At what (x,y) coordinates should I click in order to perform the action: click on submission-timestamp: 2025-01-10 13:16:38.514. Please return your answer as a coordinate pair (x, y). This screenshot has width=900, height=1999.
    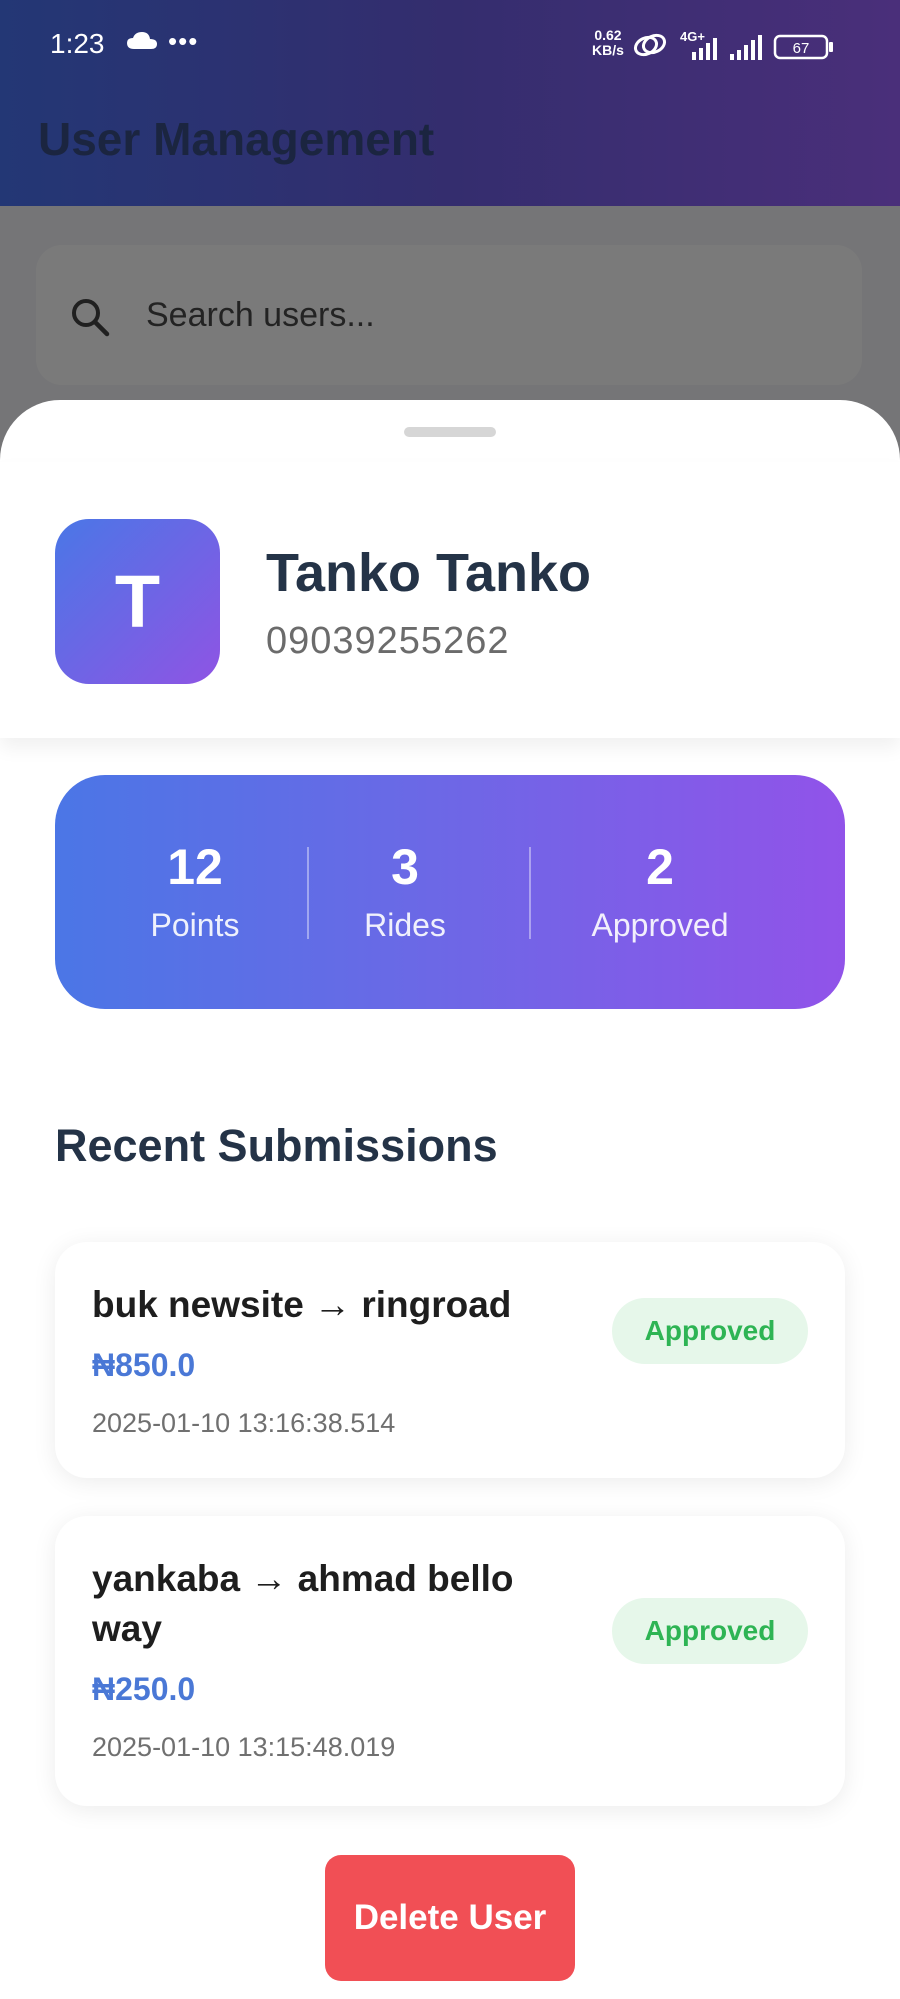
    Looking at the image, I should click on (244, 1423).